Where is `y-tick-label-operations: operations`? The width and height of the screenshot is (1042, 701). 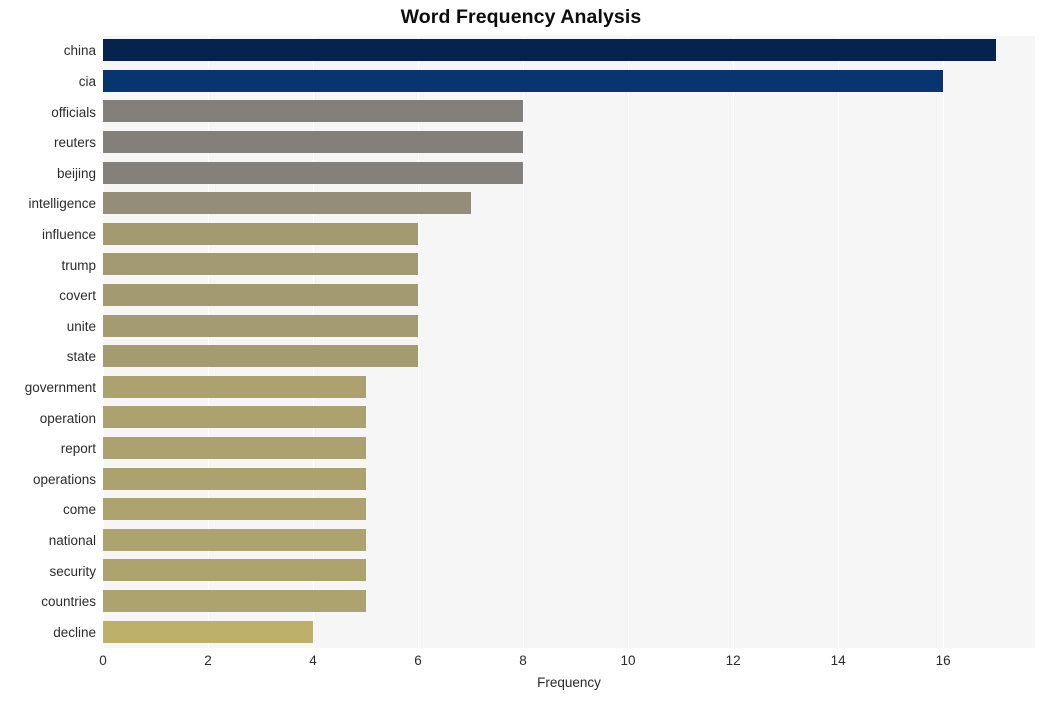 y-tick-label-operations: operations is located at coordinates (64, 479).